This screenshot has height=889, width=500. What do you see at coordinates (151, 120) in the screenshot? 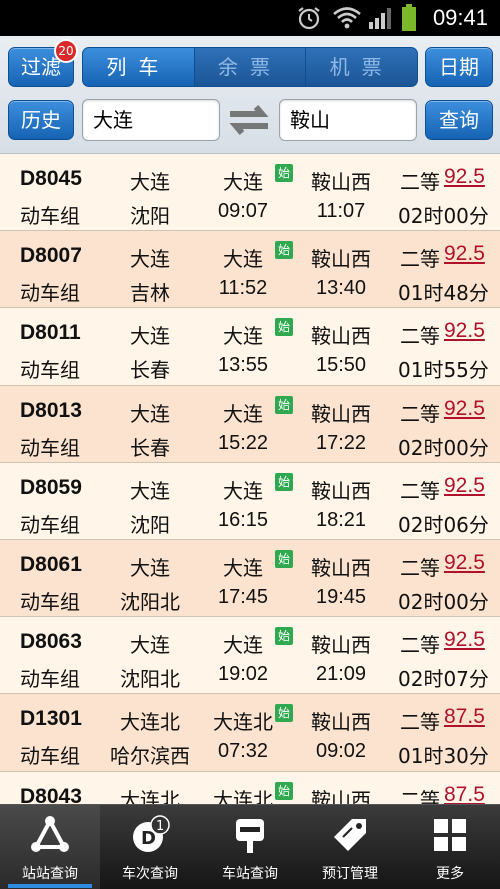
I see `from-station-input: 大连` at bounding box center [151, 120].